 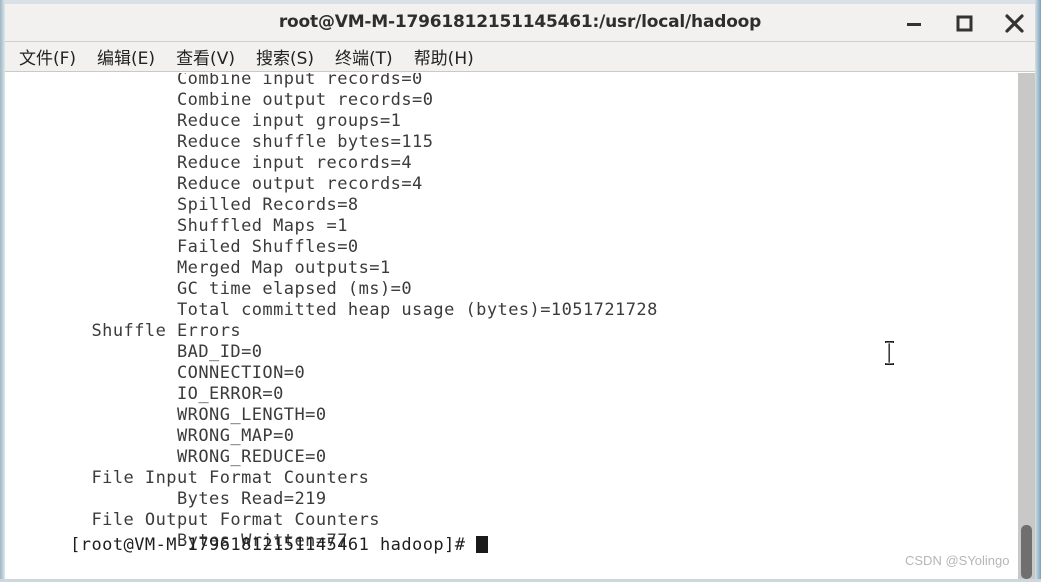 I want to click on window-frame-right, so click(x=1038, y=291).